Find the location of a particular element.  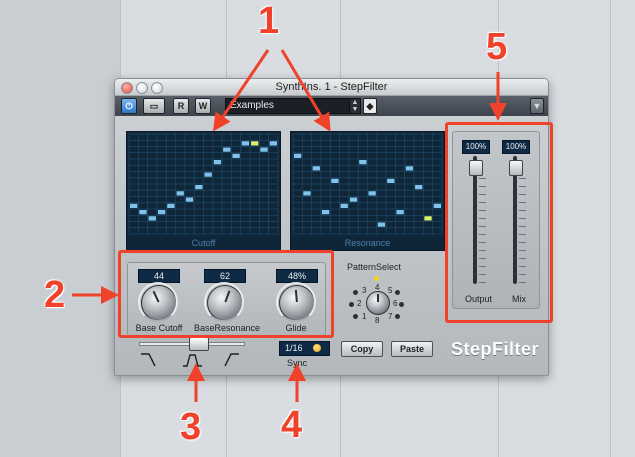

paste-button: Paste is located at coordinates (412, 349).